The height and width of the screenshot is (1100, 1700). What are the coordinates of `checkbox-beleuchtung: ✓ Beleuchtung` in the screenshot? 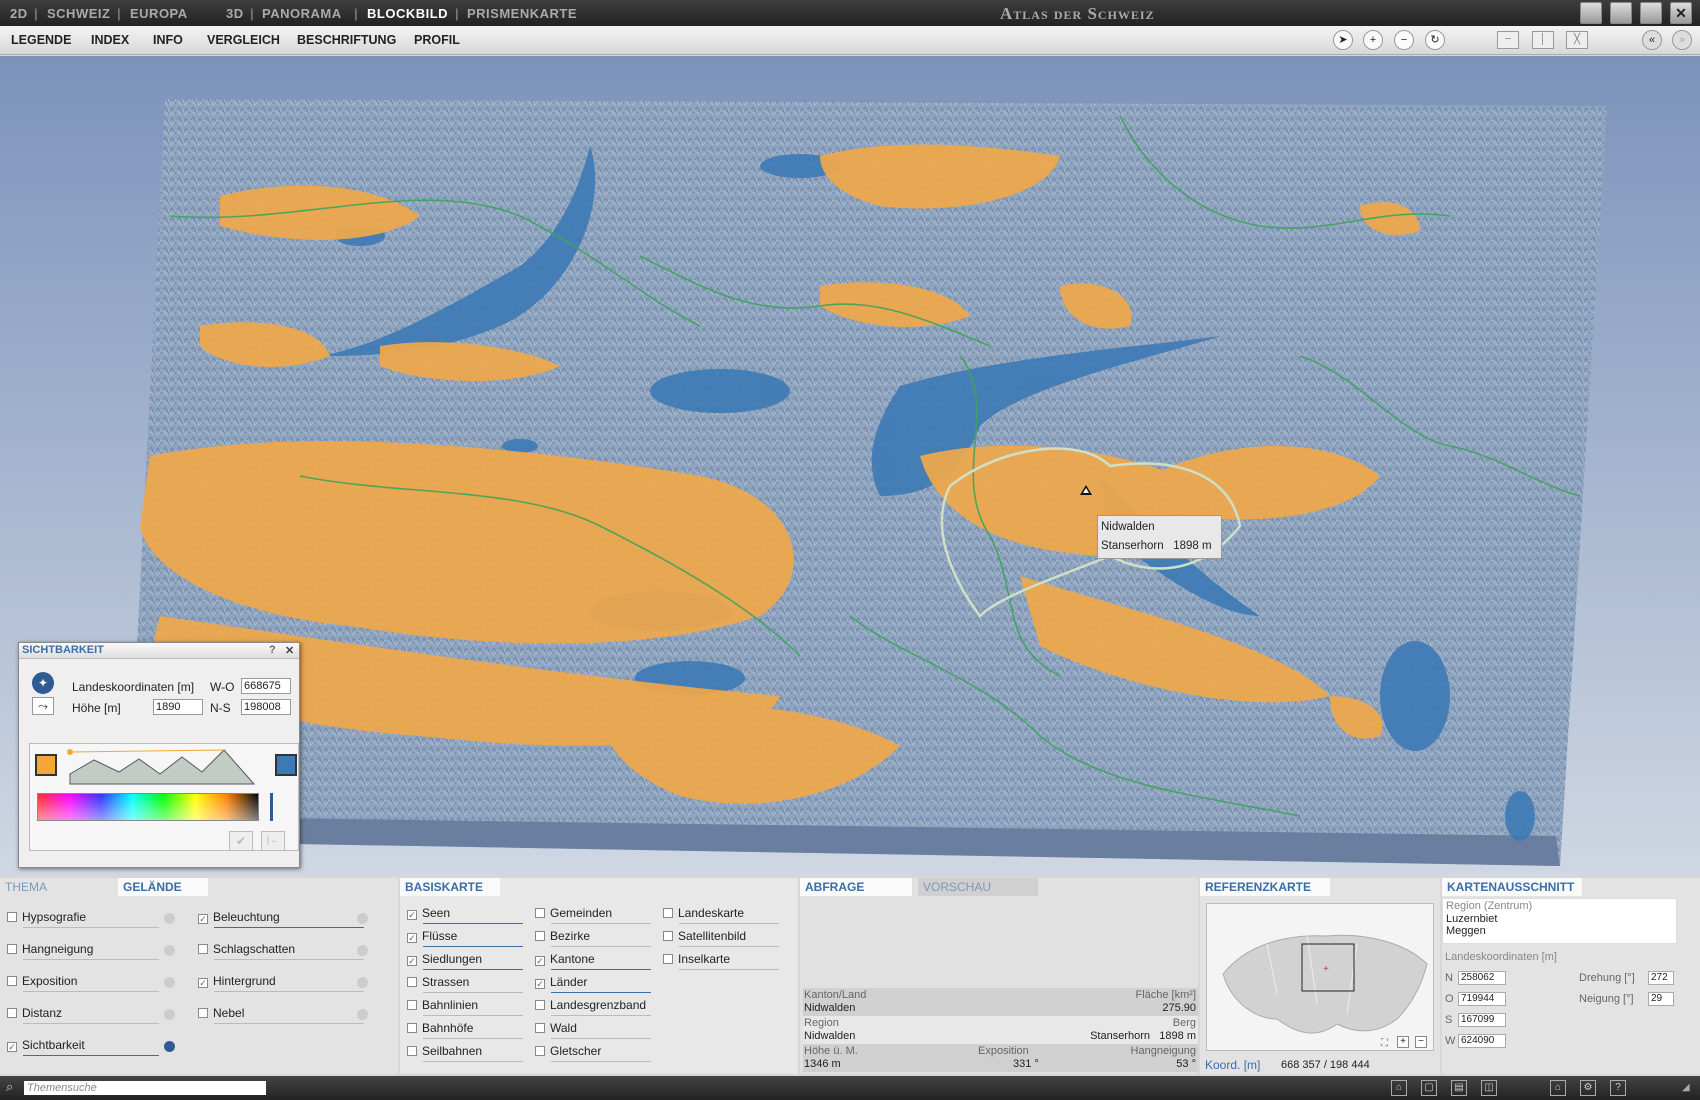 It's located at (239, 919).